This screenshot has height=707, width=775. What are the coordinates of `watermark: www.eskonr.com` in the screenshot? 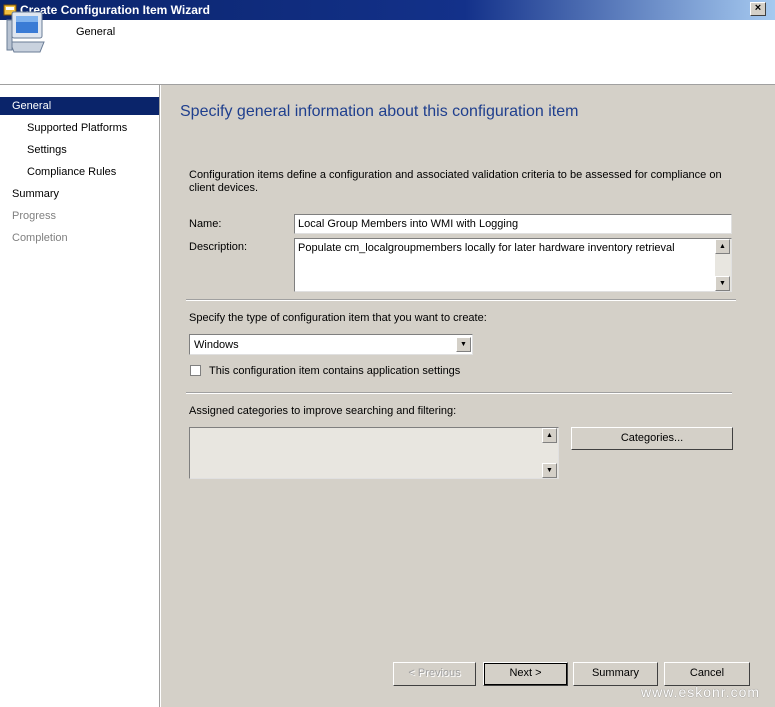 It's located at (701, 692).